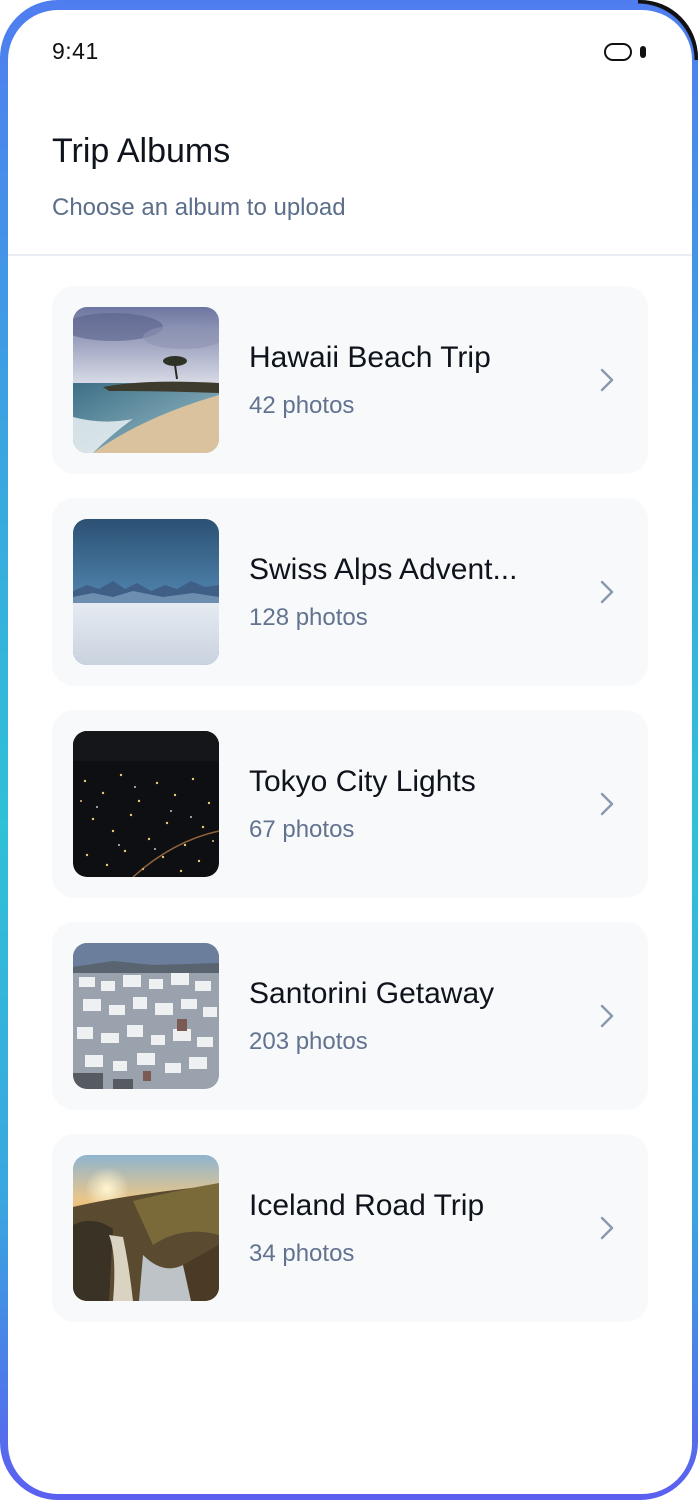 The width and height of the screenshot is (698, 1500). Describe the element at coordinates (370, 357) in the screenshot. I see `album-name: Hawaii Beach Trip` at that location.